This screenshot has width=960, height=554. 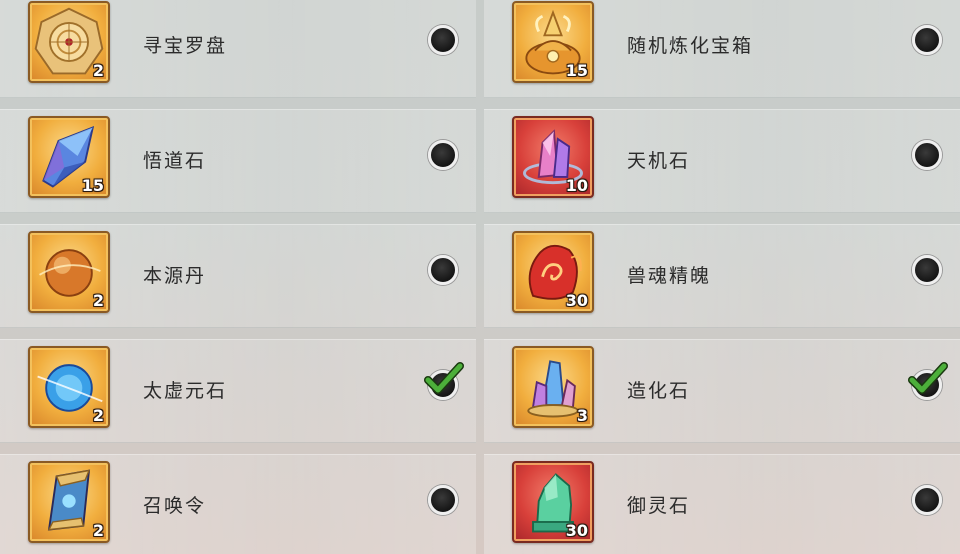 I want to click on item-name: 召唤令, so click(x=175, y=506).